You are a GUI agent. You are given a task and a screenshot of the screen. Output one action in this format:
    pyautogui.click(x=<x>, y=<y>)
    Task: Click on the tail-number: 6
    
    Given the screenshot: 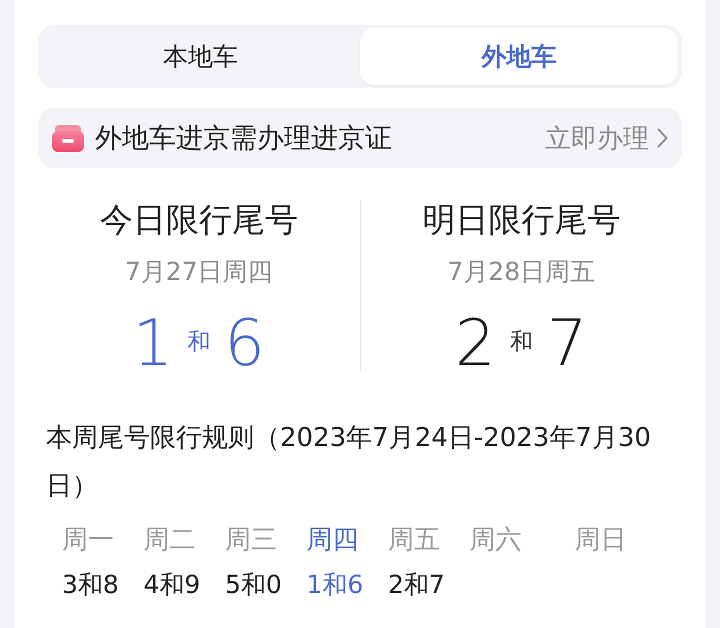 What is the action you would take?
    pyautogui.click(x=244, y=344)
    